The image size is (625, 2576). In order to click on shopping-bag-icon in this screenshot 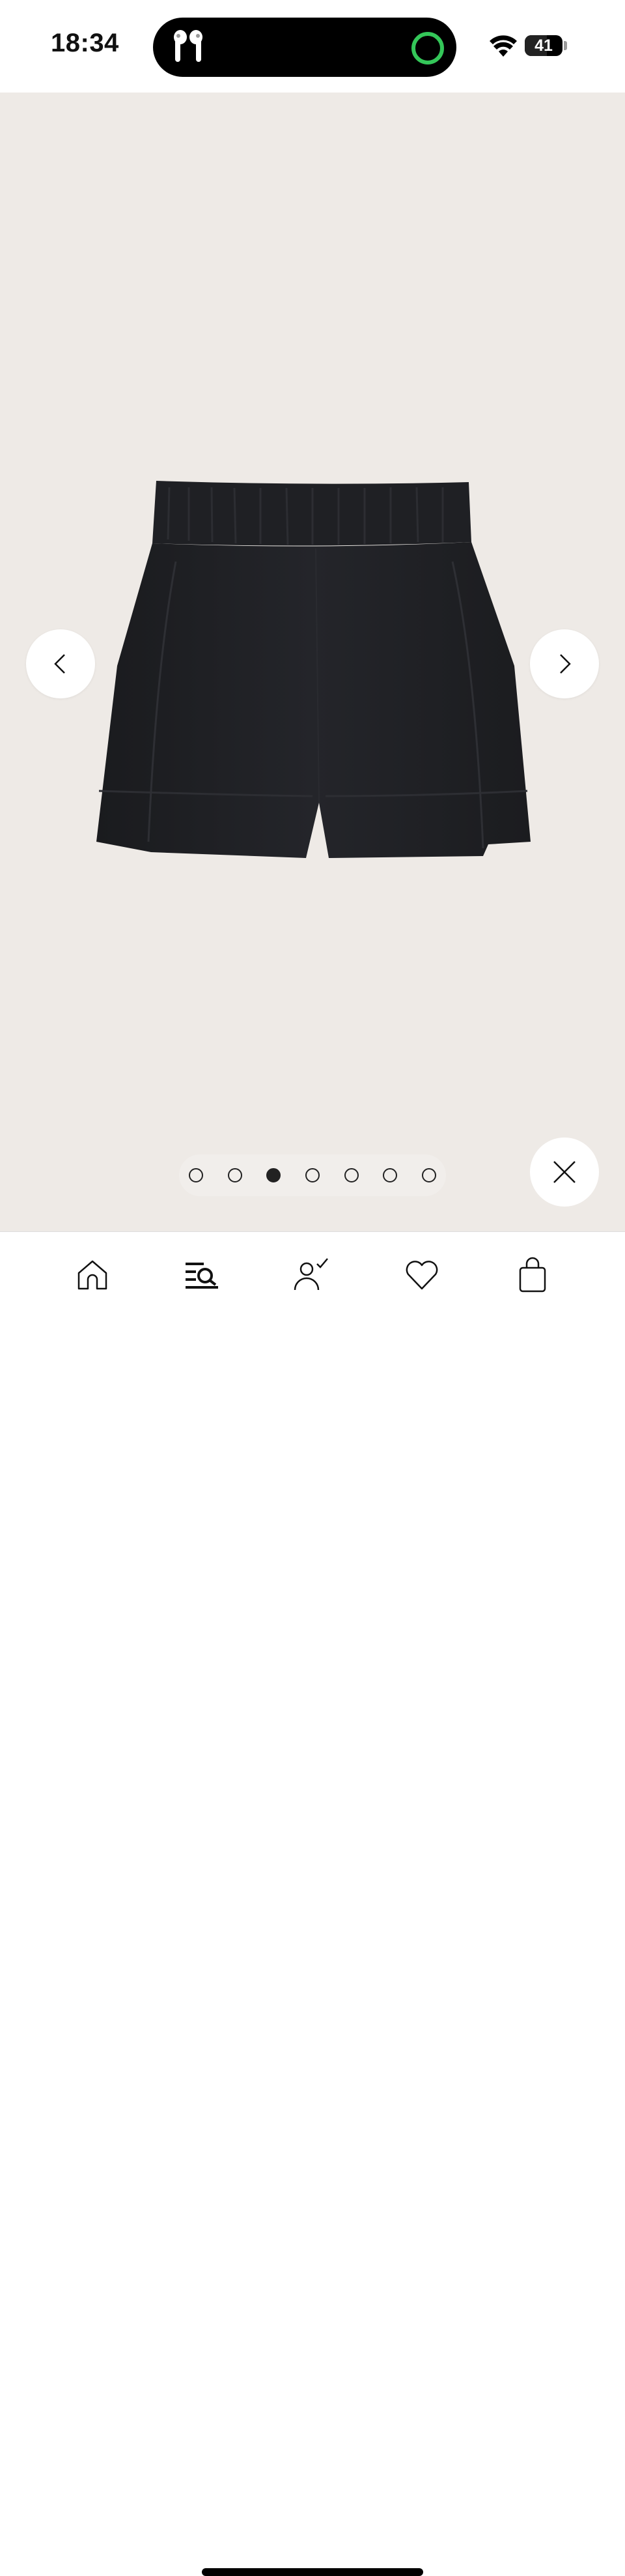, I will do `click(532, 1275)`.